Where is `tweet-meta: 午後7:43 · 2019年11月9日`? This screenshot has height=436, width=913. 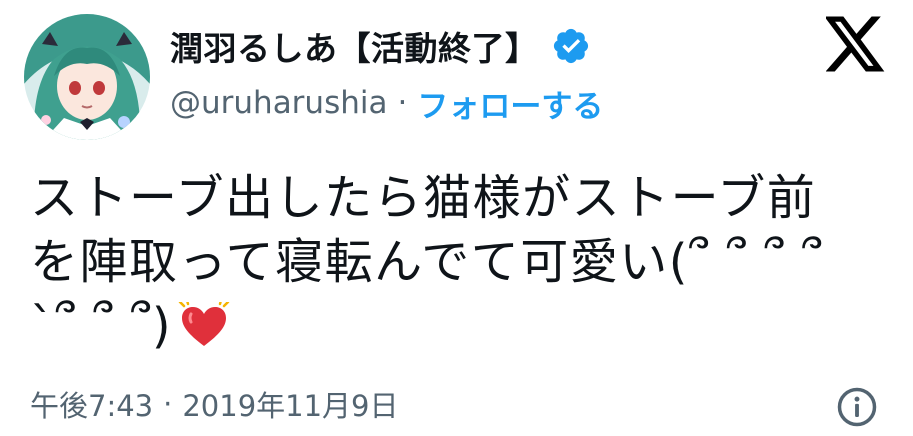
tweet-meta: 午後7:43 · 2019年11月9日 is located at coordinates (214, 404).